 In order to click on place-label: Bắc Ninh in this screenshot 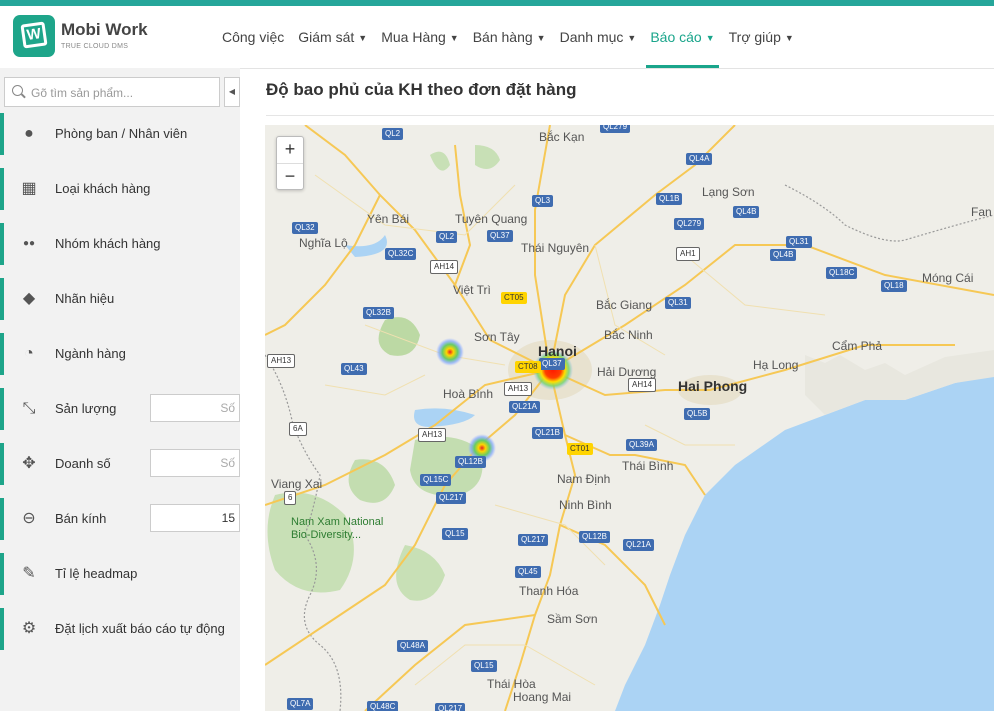, I will do `click(628, 335)`.